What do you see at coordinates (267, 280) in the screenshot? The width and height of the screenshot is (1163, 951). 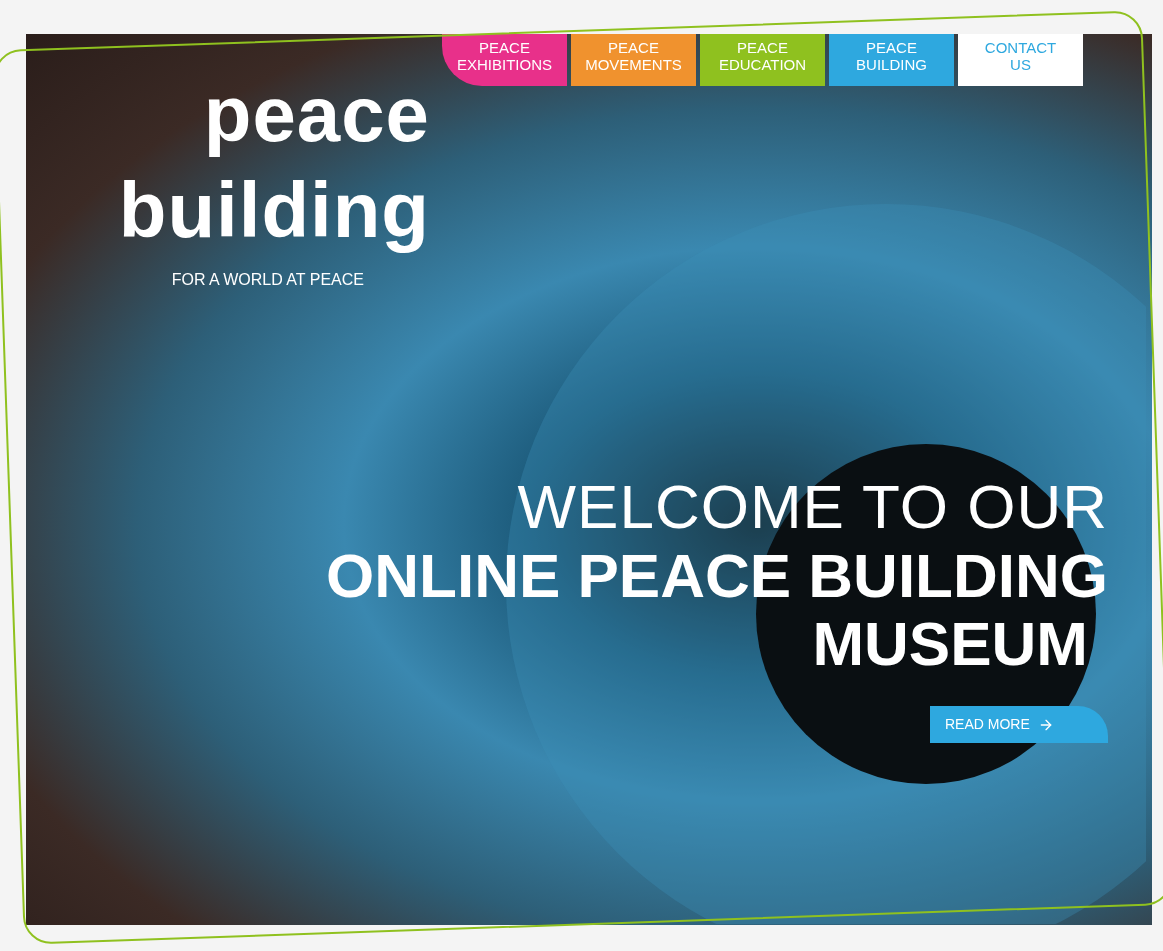 I see `logo-tagline: FOR A WORLD AT PEACE` at bounding box center [267, 280].